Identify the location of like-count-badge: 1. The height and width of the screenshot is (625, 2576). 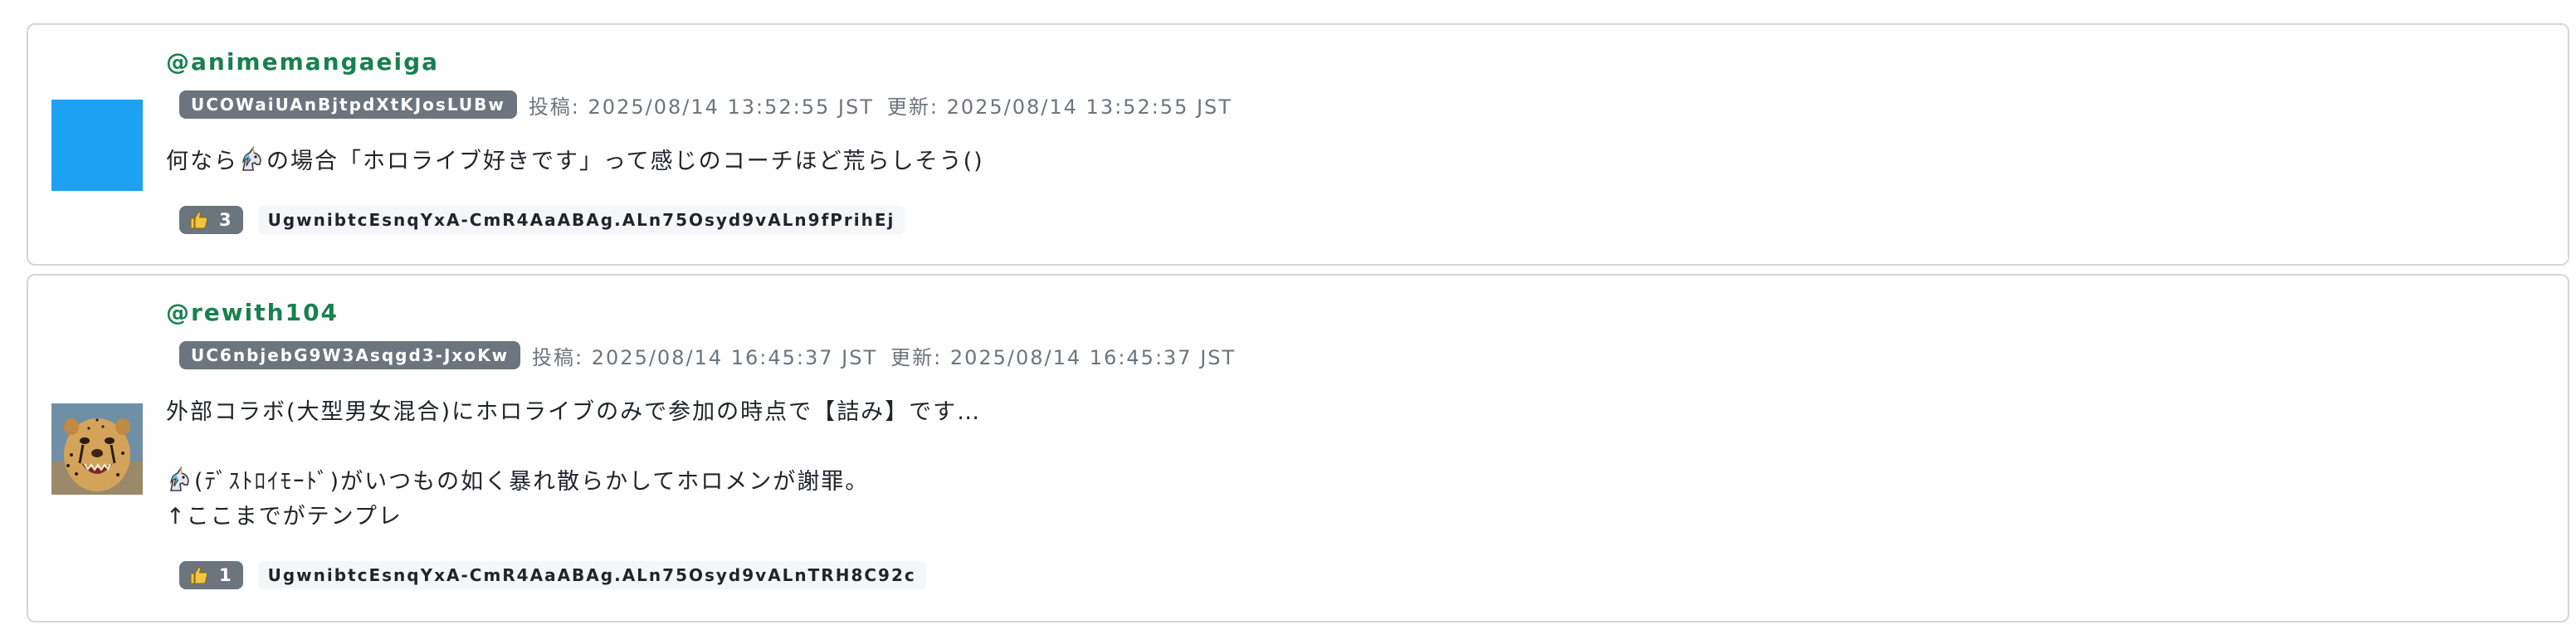
(211, 575).